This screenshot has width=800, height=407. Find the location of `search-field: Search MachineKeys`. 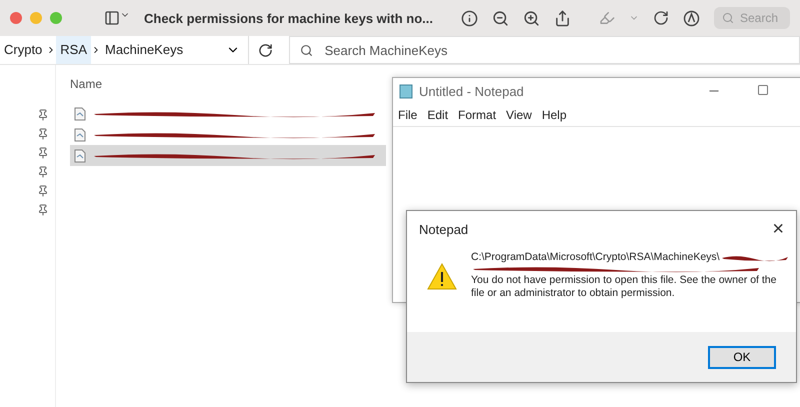

search-field: Search MachineKeys is located at coordinates (544, 50).